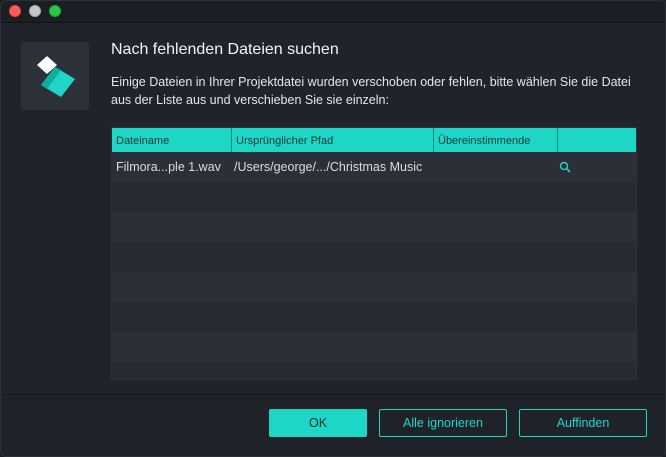 This screenshot has width=666, height=457. I want to click on column-header-original-path: Ursprünglicher Pfad, so click(333, 140).